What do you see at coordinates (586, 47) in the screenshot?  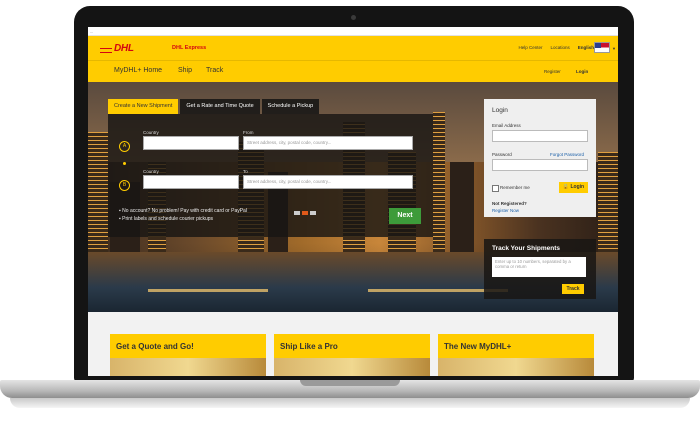 I see `language-link: English` at bounding box center [586, 47].